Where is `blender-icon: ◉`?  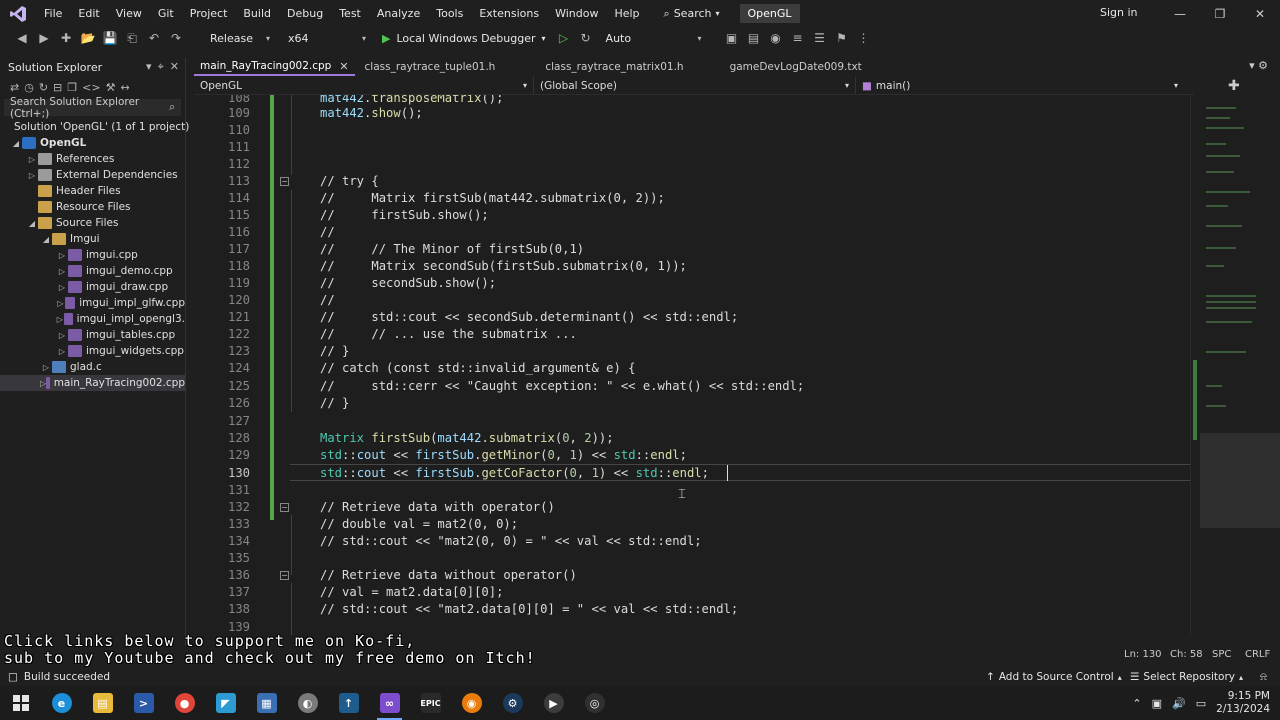 blender-icon: ◉ is located at coordinates (471, 703).